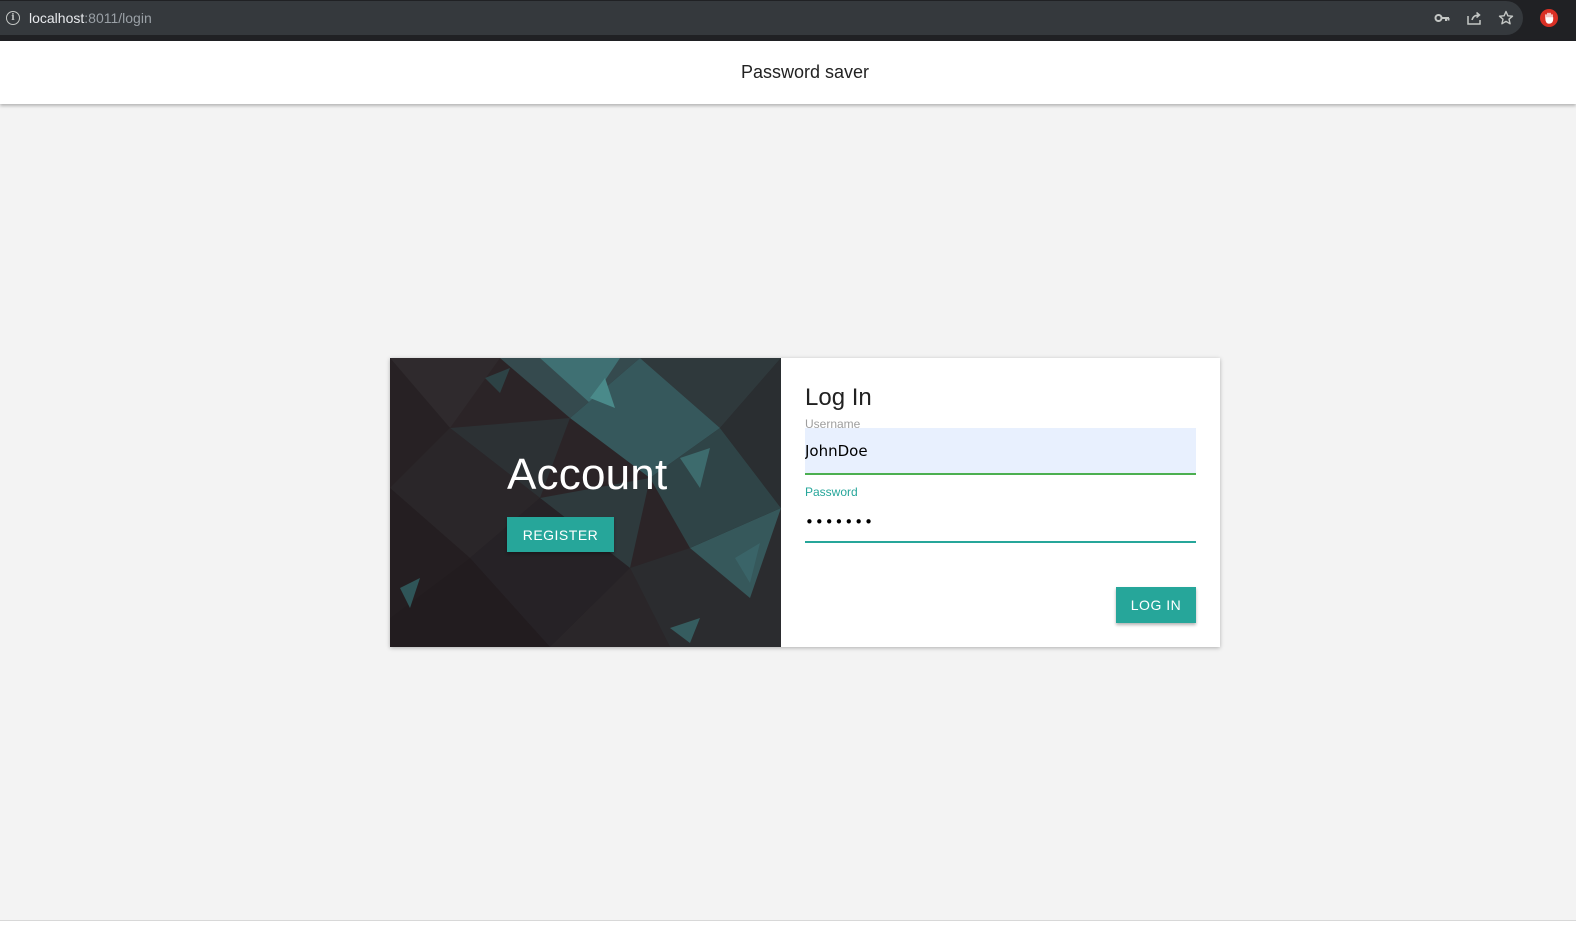  I want to click on share-icon, so click(1474, 18).